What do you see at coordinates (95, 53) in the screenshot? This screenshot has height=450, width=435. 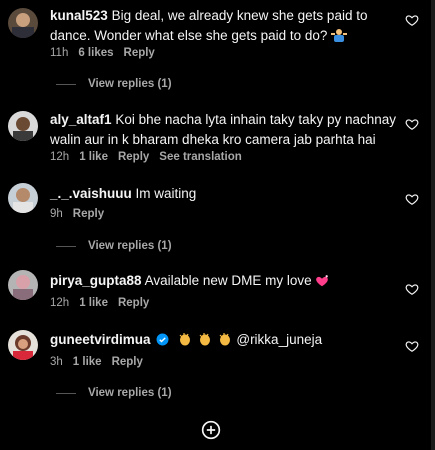 I see `likes-count: 6 likes` at bounding box center [95, 53].